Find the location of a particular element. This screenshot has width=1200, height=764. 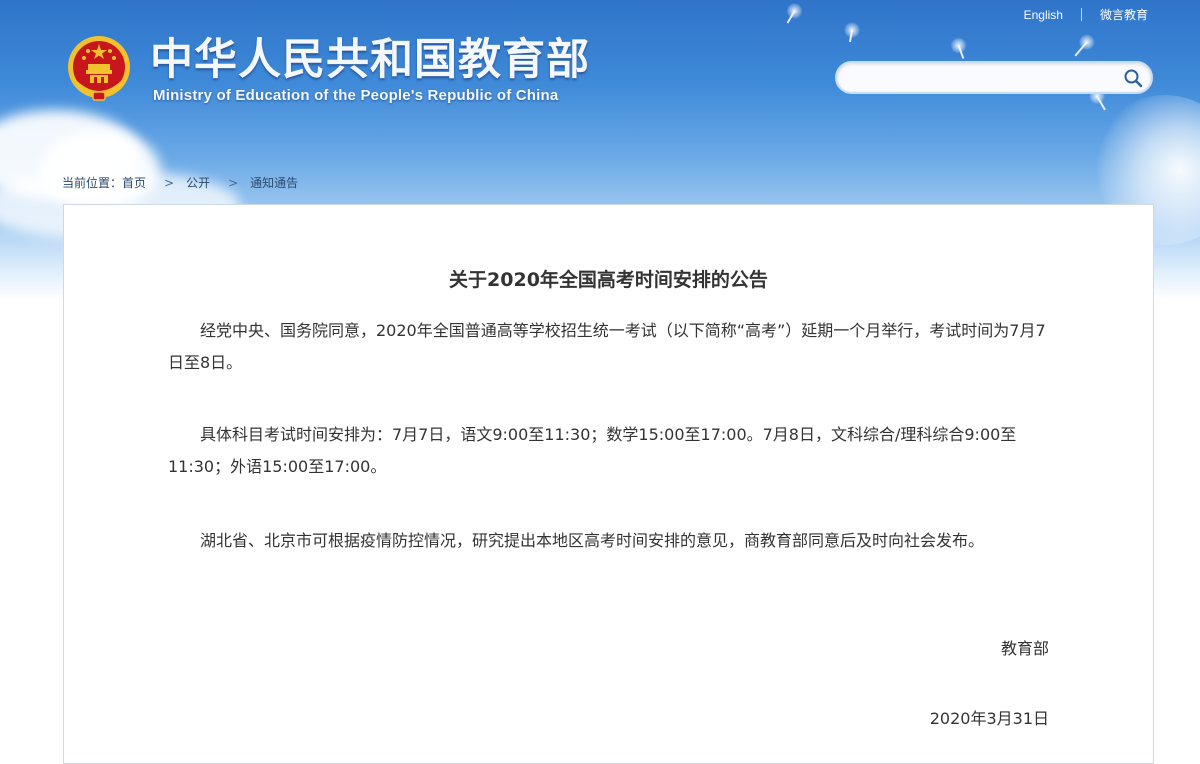

article-title: 关于2020年全国高考时间安排的公告 is located at coordinates (608, 280).